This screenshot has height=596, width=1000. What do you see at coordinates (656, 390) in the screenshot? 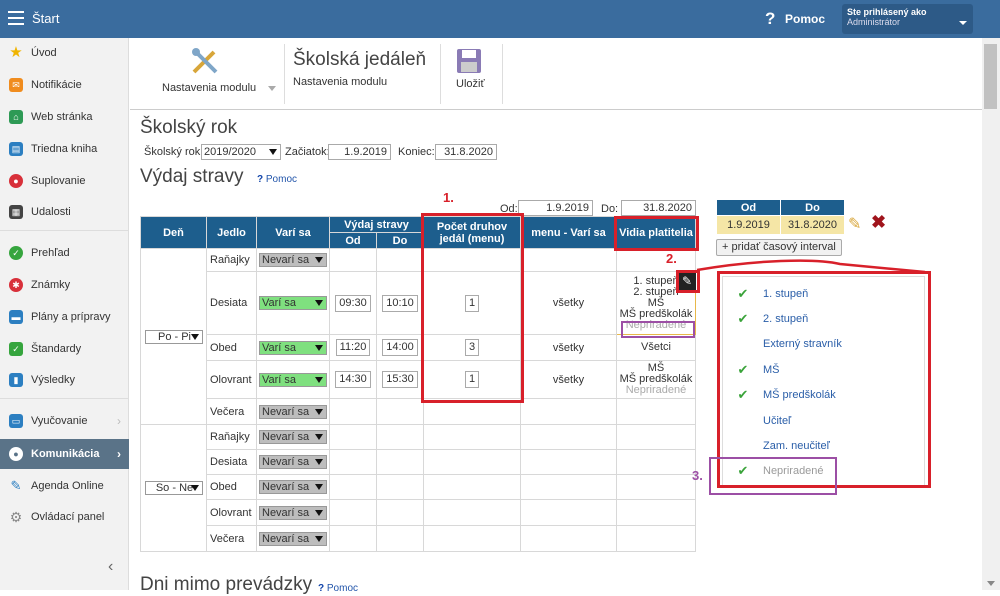
I see `plat-value-grey: Nepriradené` at bounding box center [656, 390].